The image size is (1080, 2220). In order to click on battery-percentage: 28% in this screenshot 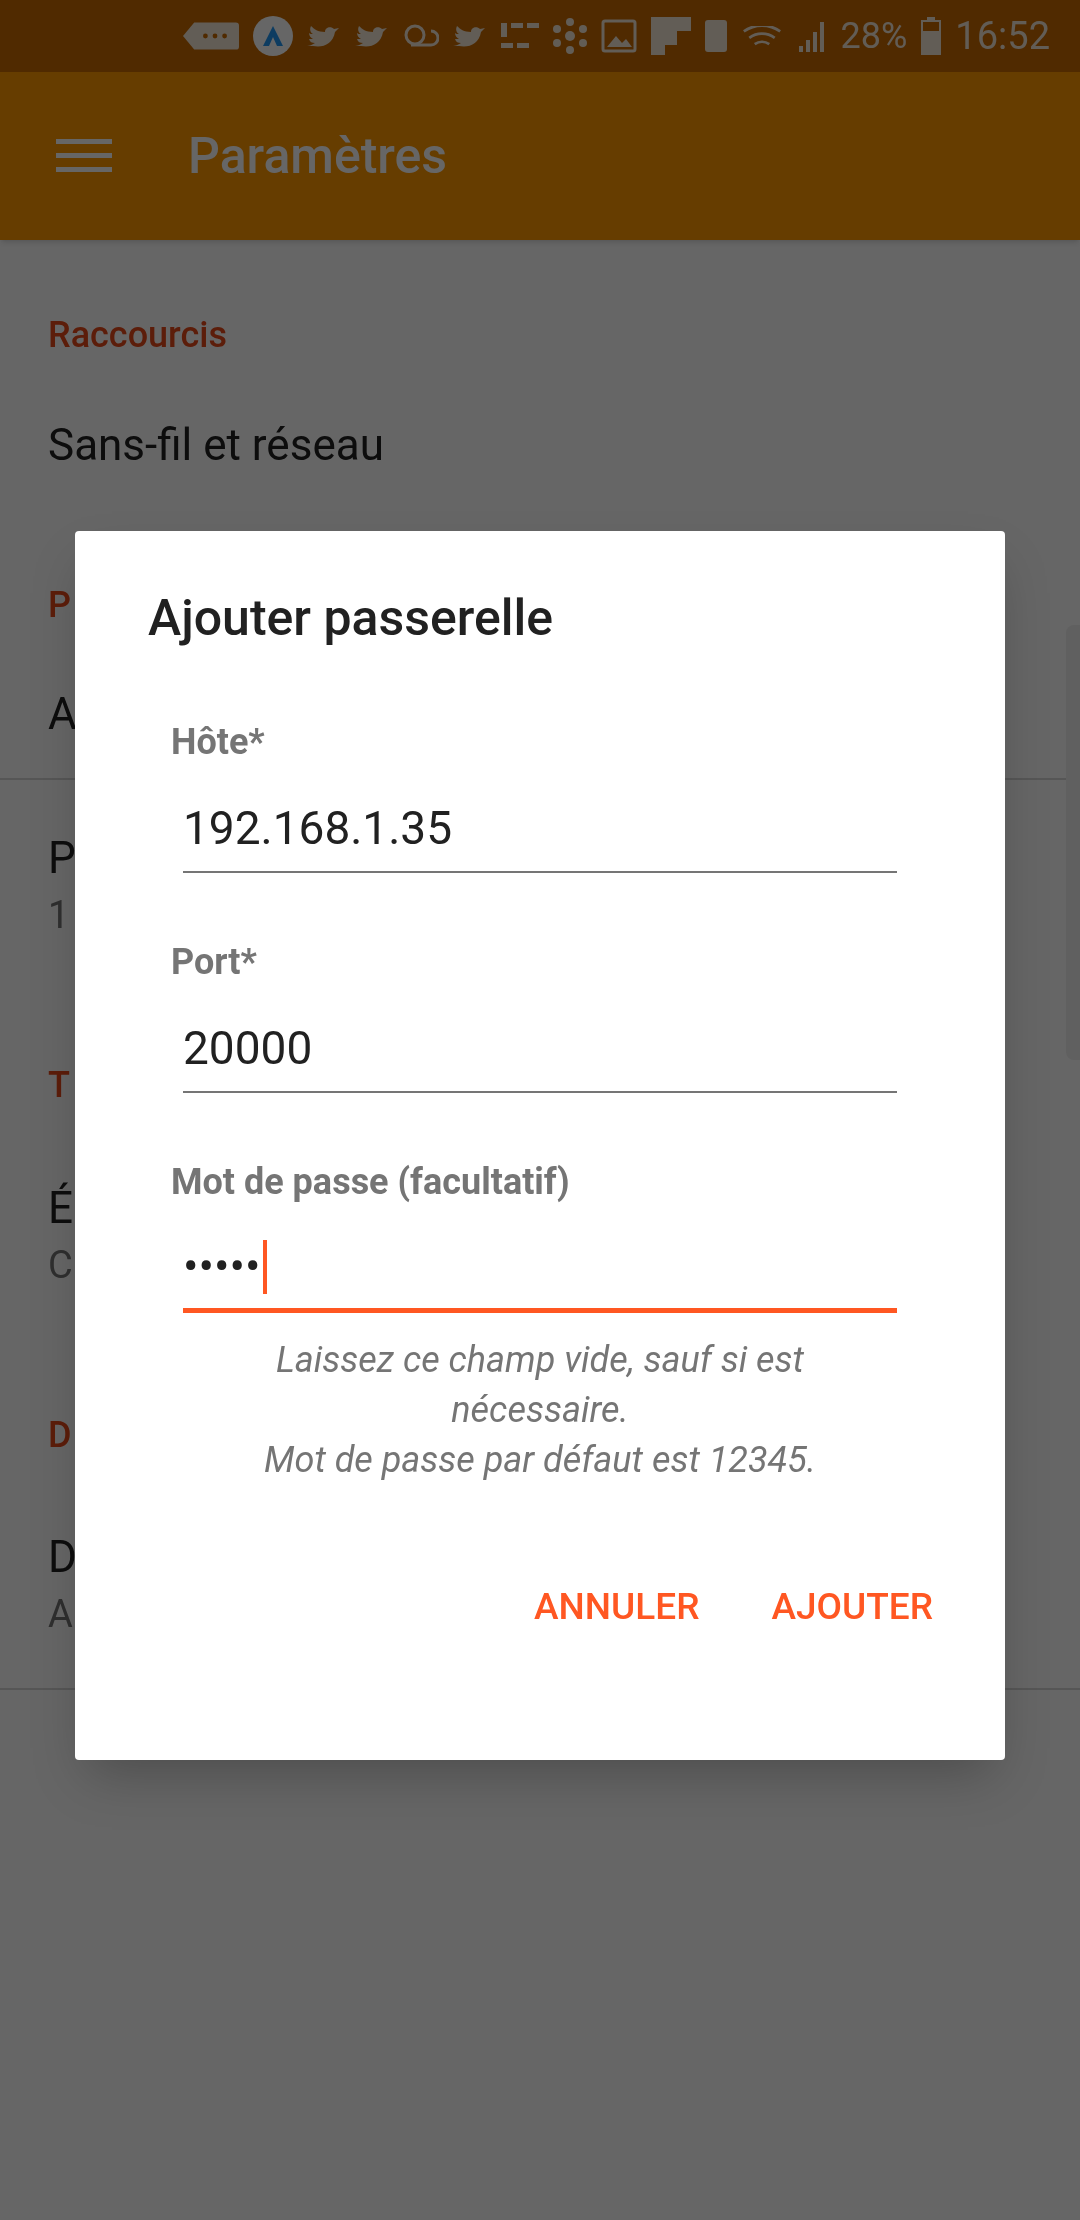, I will do `click(874, 36)`.